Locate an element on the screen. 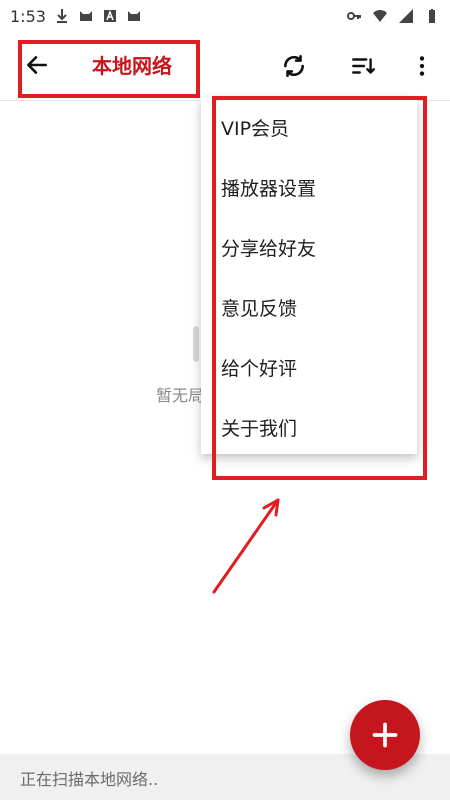 This screenshot has height=800, width=450. add-button is located at coordinates (385, 735).